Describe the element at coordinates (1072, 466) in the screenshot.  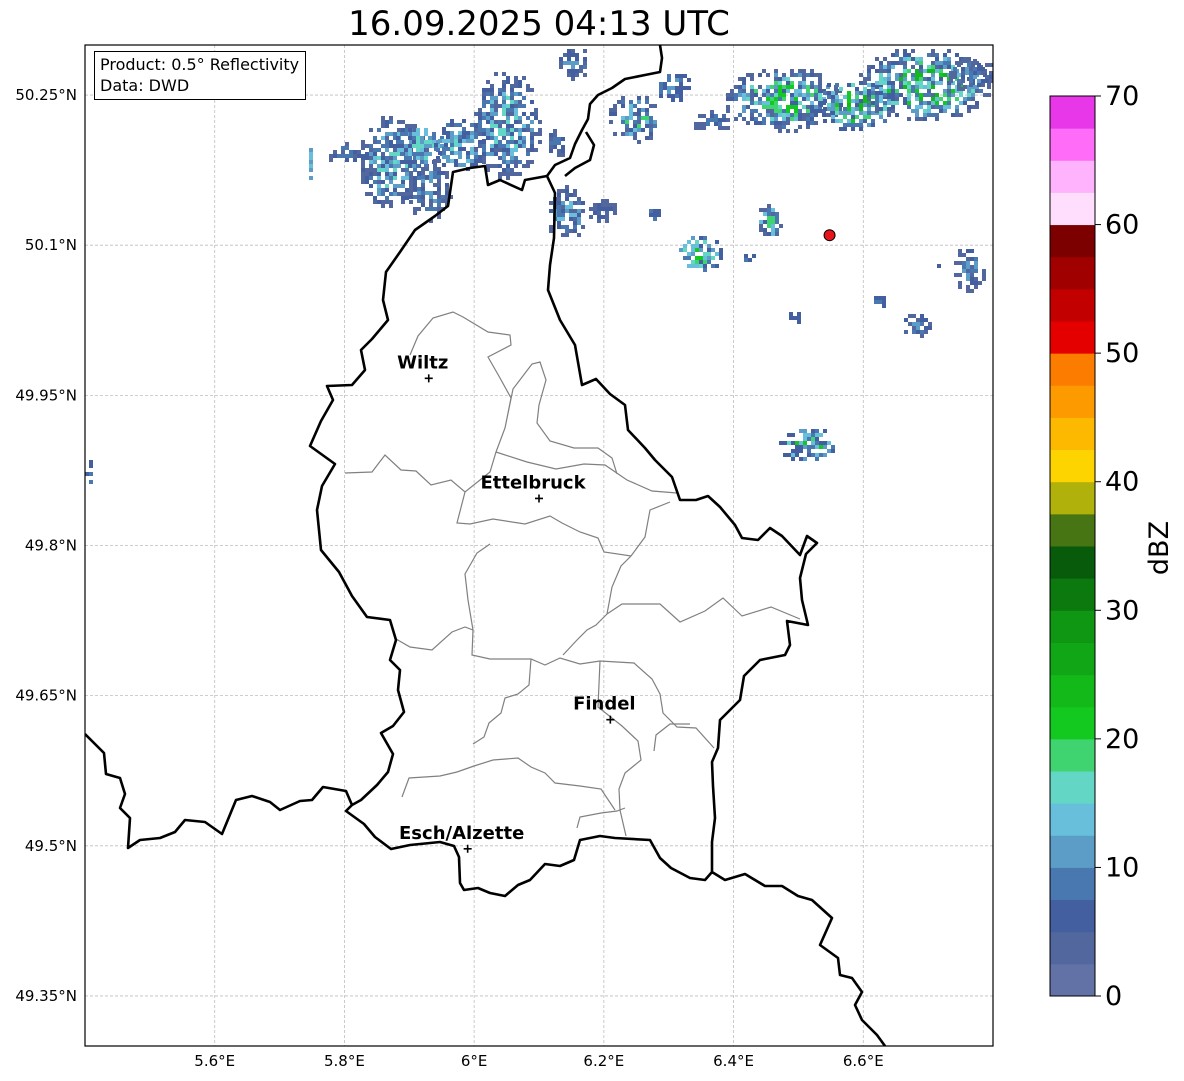
I see `colorbar-swatch` at that location.